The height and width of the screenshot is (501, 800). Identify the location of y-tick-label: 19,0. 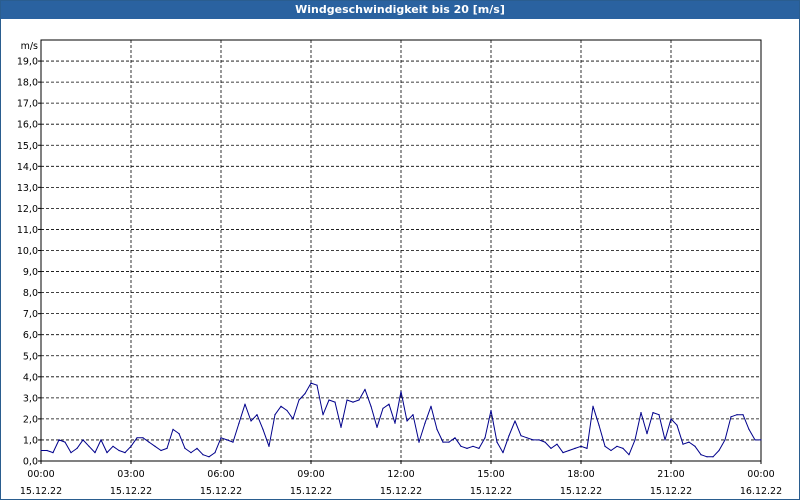
(27, 62).